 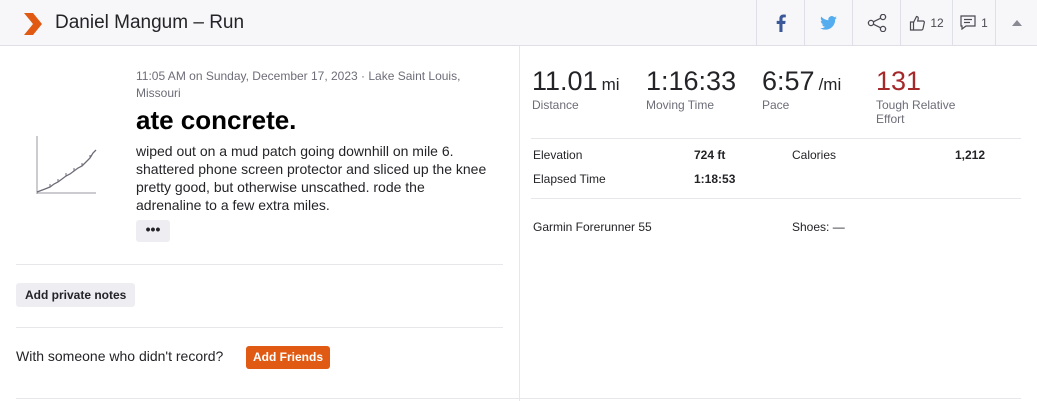 What do you see at coordinates (918, 23) in the screenshot?
I see `thumbs-up-icon` at bounding box center [918, 23].